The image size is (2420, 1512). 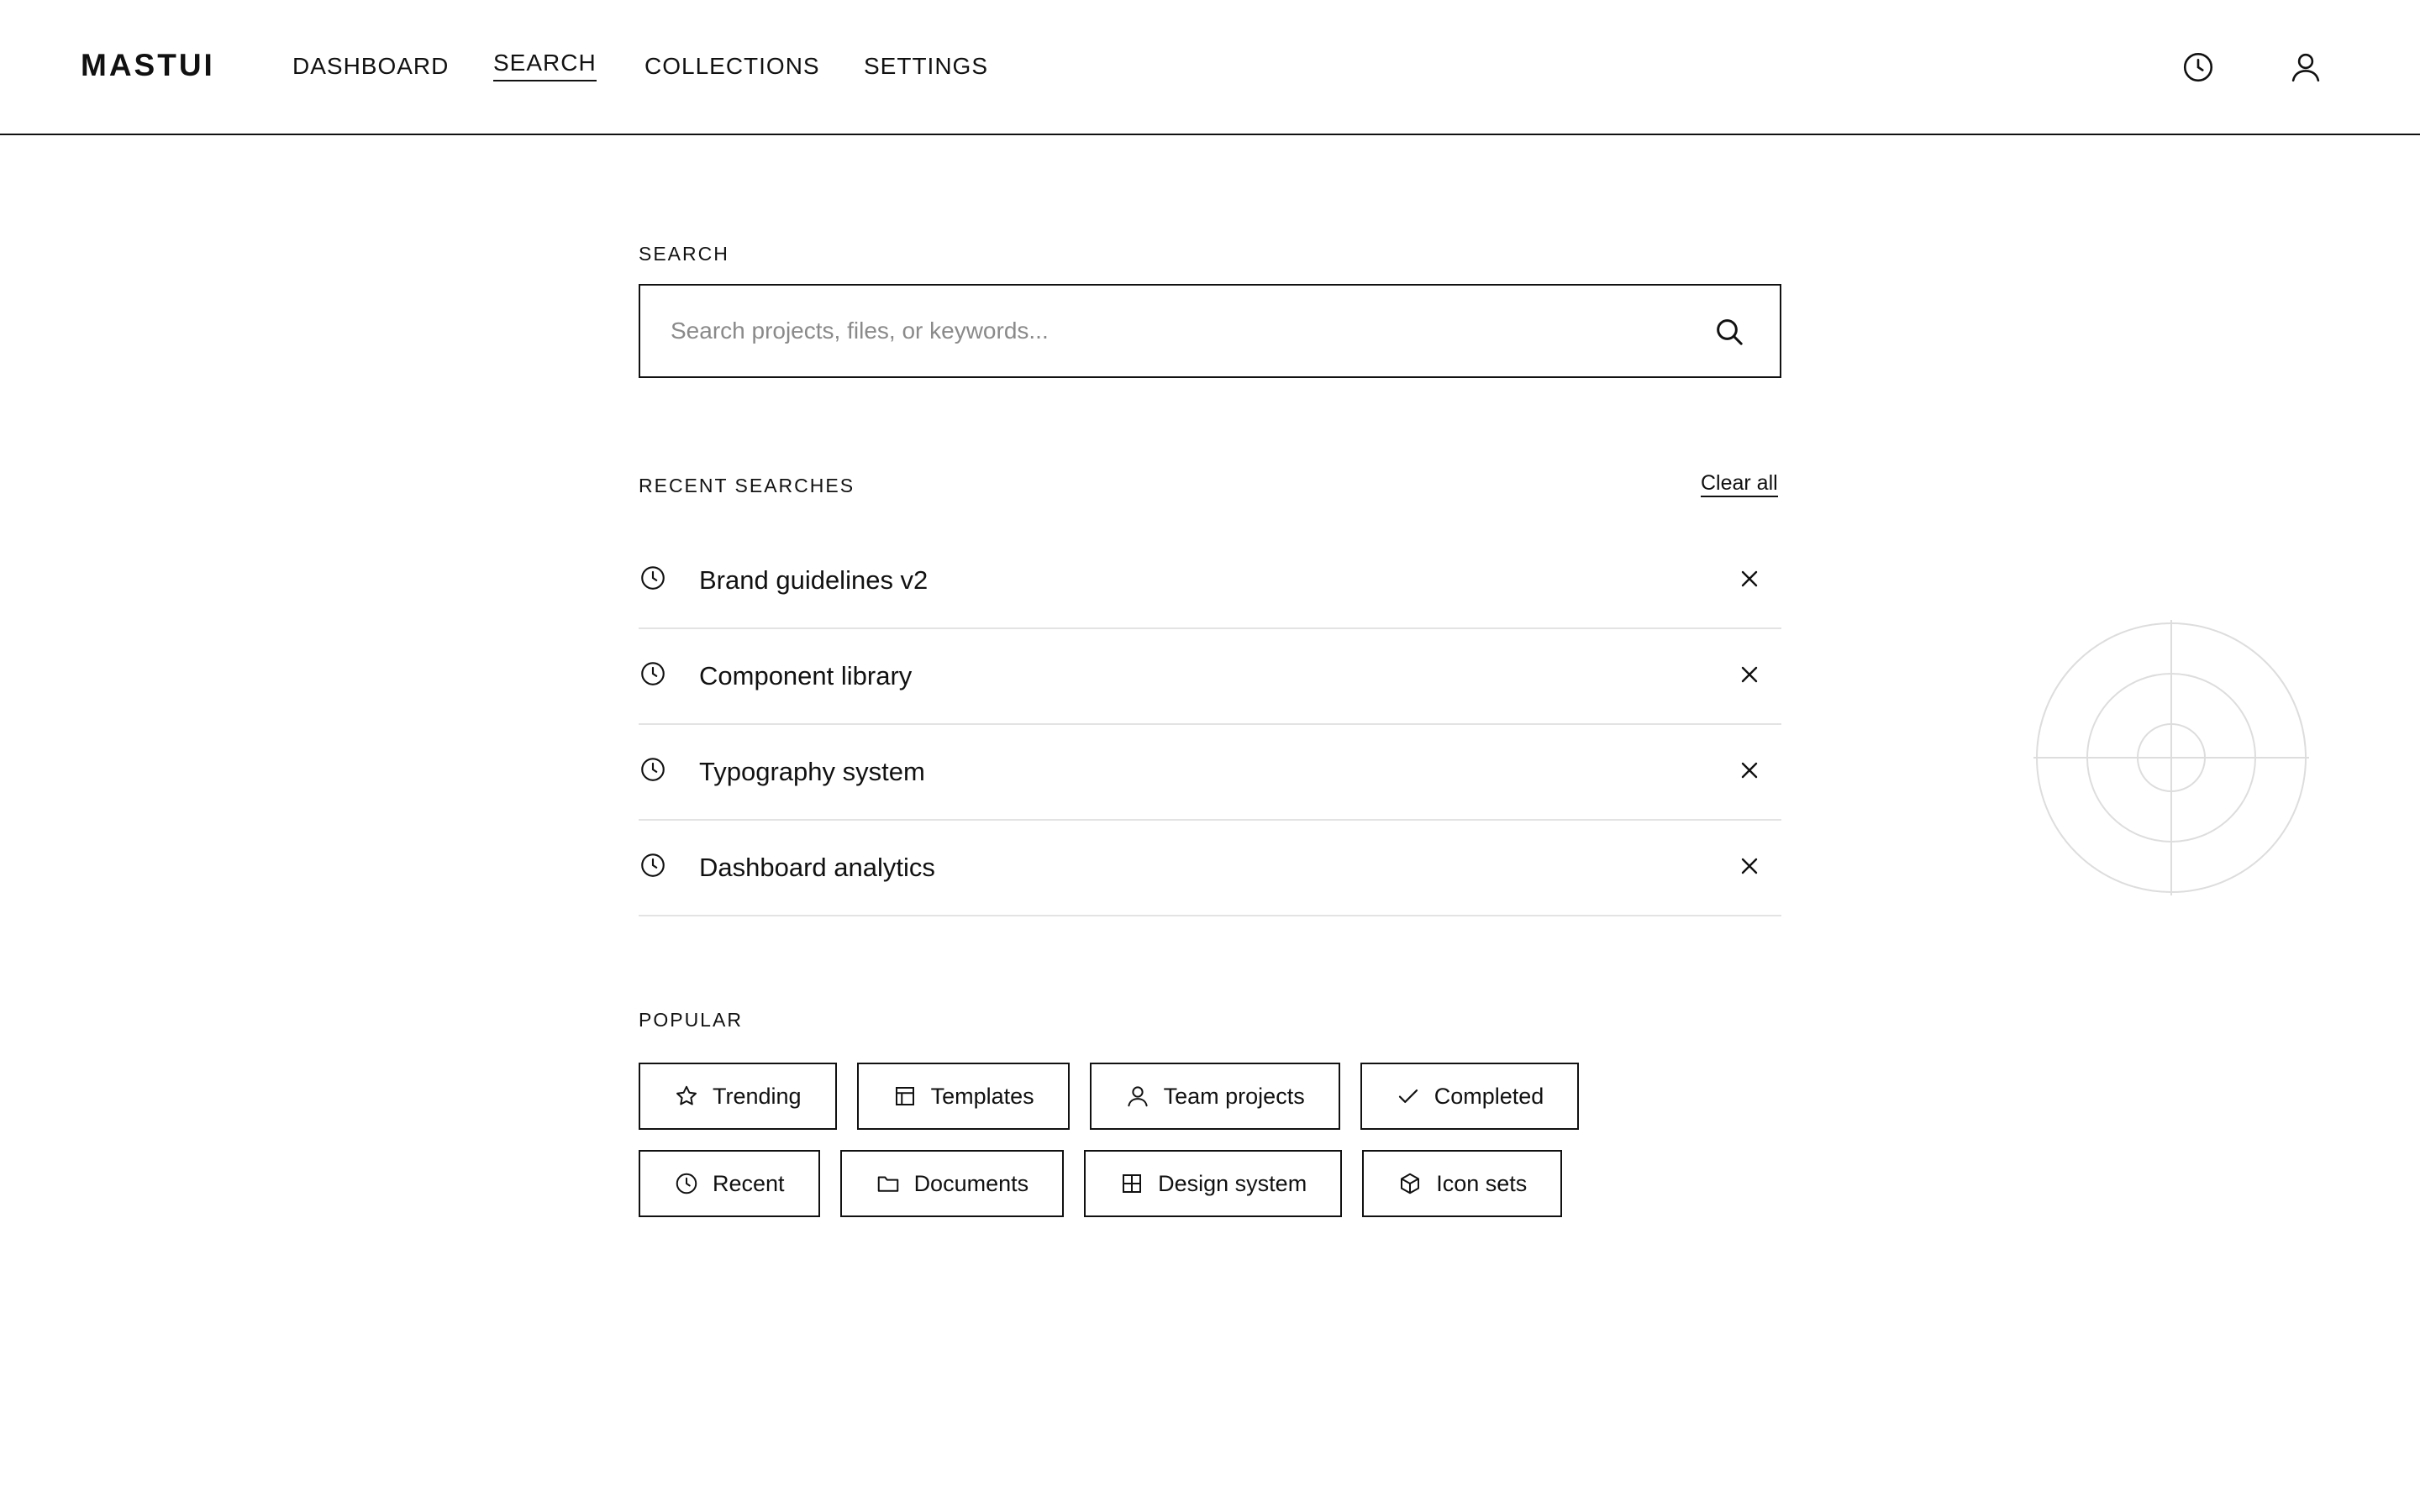 I want to click on recent-search-item: Dashboard analytics, so click(x=1210, y=868).